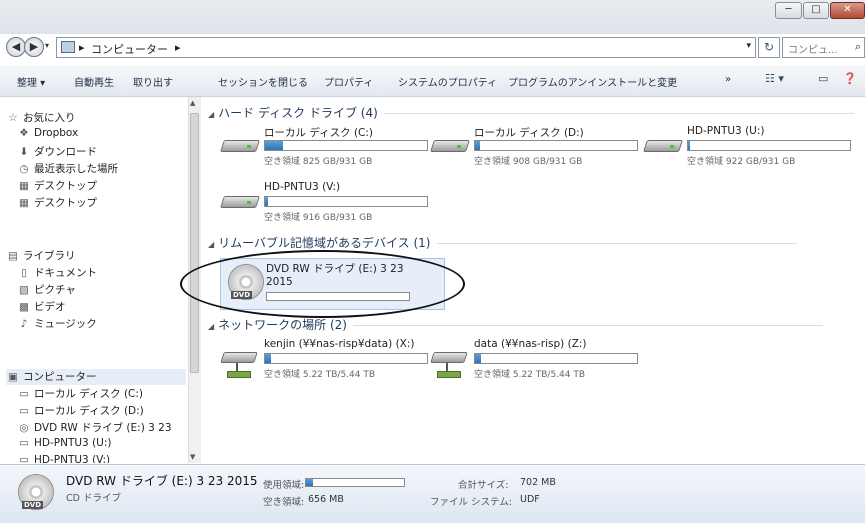 This screenshot has height=523, width=865. I want to click on refresh-button: ↻, so click(769, 47).